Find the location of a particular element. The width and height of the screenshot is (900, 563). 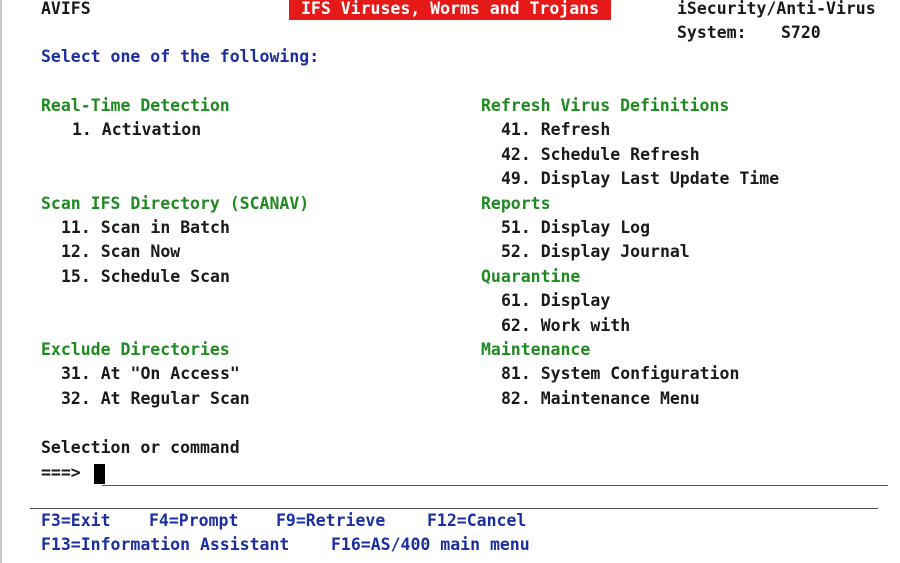

menu-option-31: 31. At "On Access" is located at coordinates (150, 374).